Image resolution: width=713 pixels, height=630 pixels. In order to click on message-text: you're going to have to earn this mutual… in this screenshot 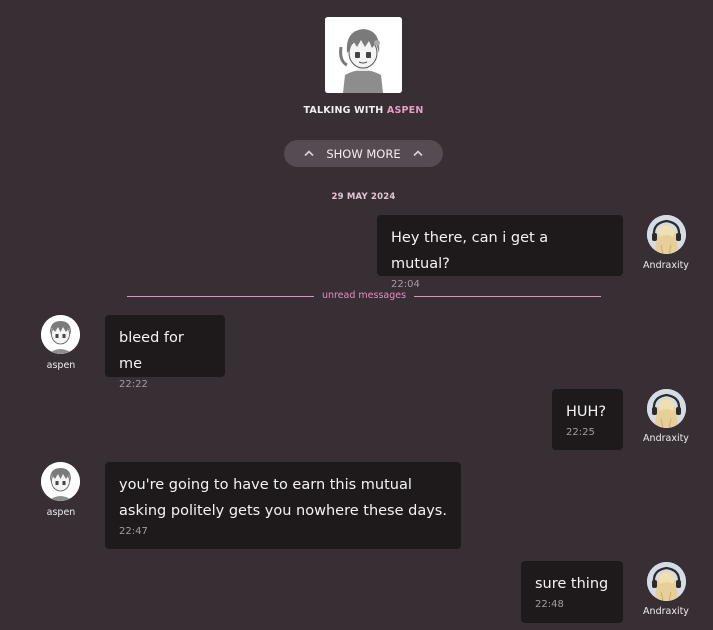, I will do `click(283, 498)`.